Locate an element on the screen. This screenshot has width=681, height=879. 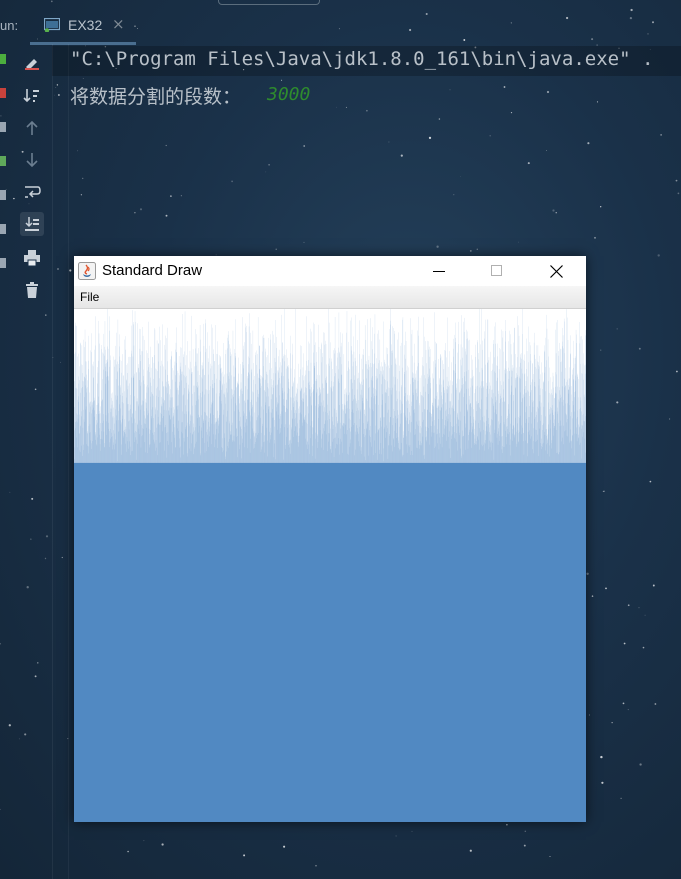
maximize-button is located at coordinates (497, 271).